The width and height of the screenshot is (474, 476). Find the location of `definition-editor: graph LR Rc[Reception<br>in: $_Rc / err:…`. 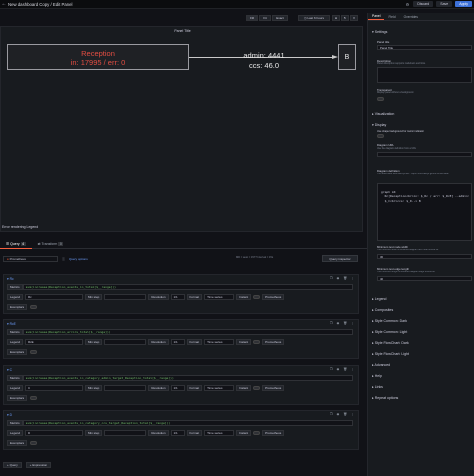

definition-editor: graph LR Rc[Reception<br>in: $_Rc / err:… is located at coordinates (424, 212).